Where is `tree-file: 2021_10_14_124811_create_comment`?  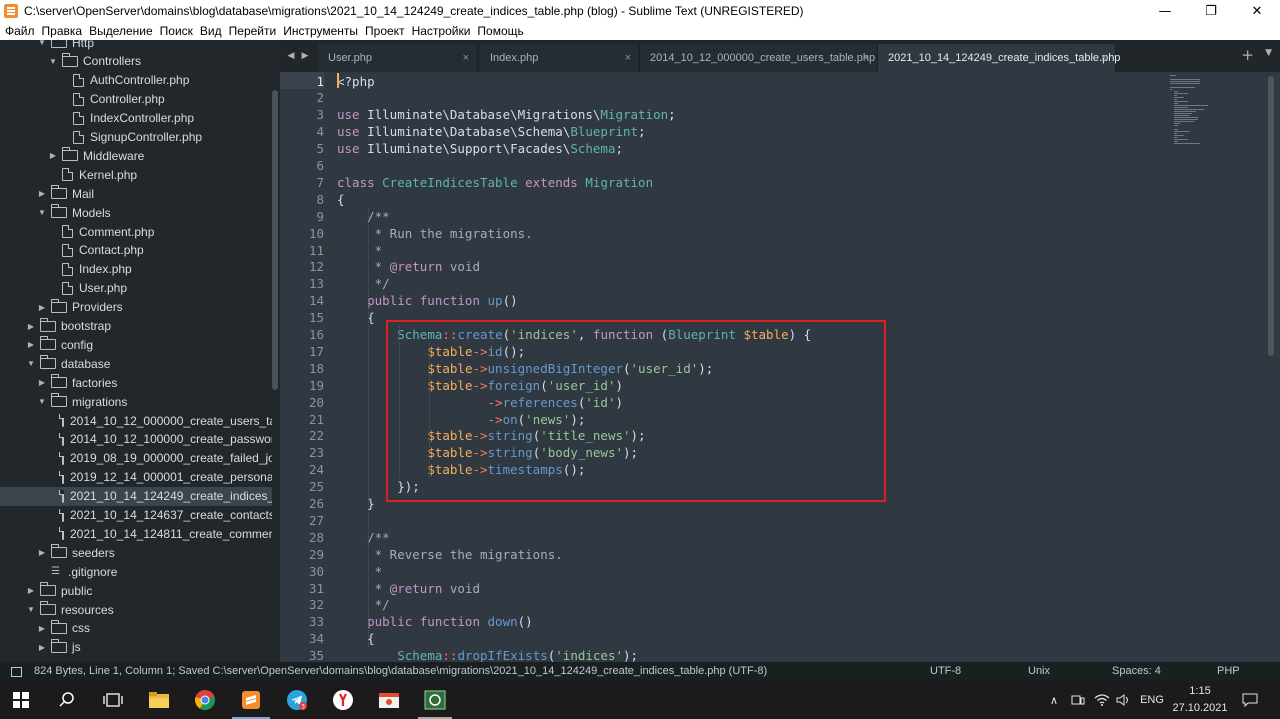
tree-file: 2021_10_14_124811_create_comment is located at coordinates (136, 533).